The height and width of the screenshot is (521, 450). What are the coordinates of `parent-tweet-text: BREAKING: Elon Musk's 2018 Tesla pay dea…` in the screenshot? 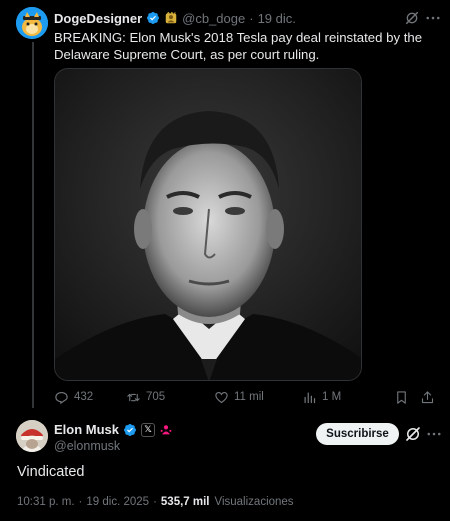 It's located at (238, 46).